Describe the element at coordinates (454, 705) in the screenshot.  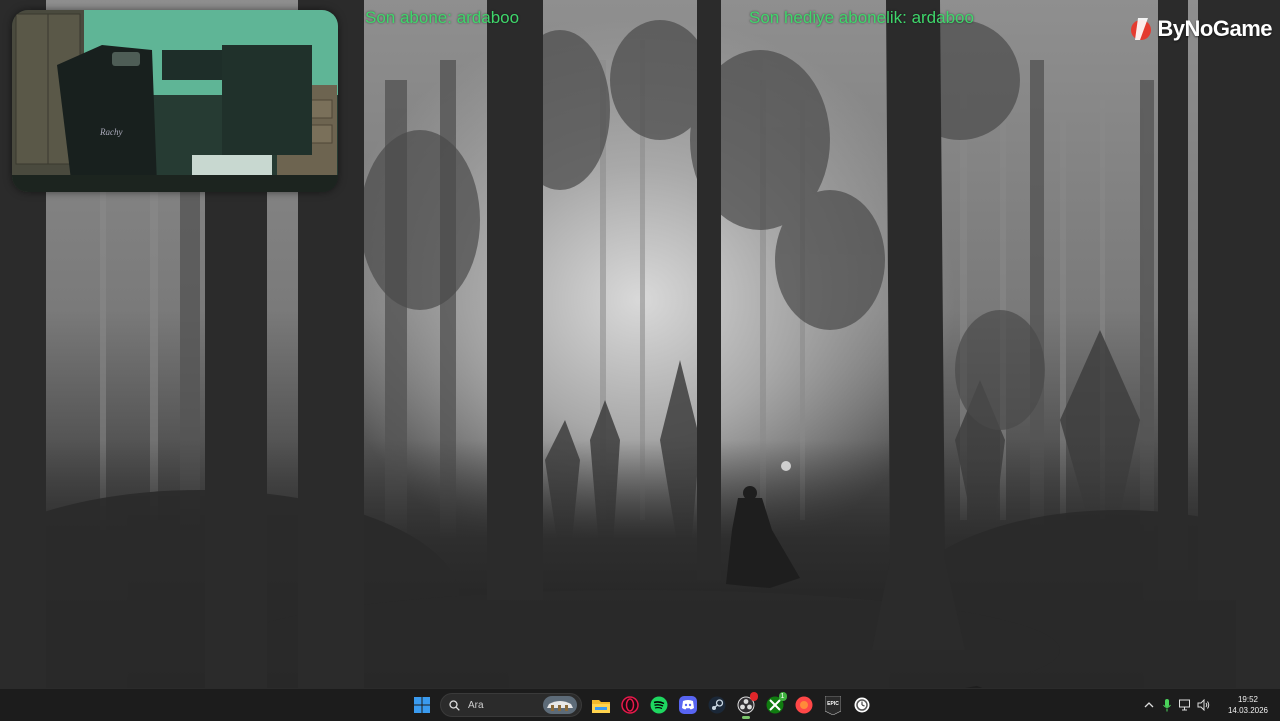
I see `search-icon` at that location.